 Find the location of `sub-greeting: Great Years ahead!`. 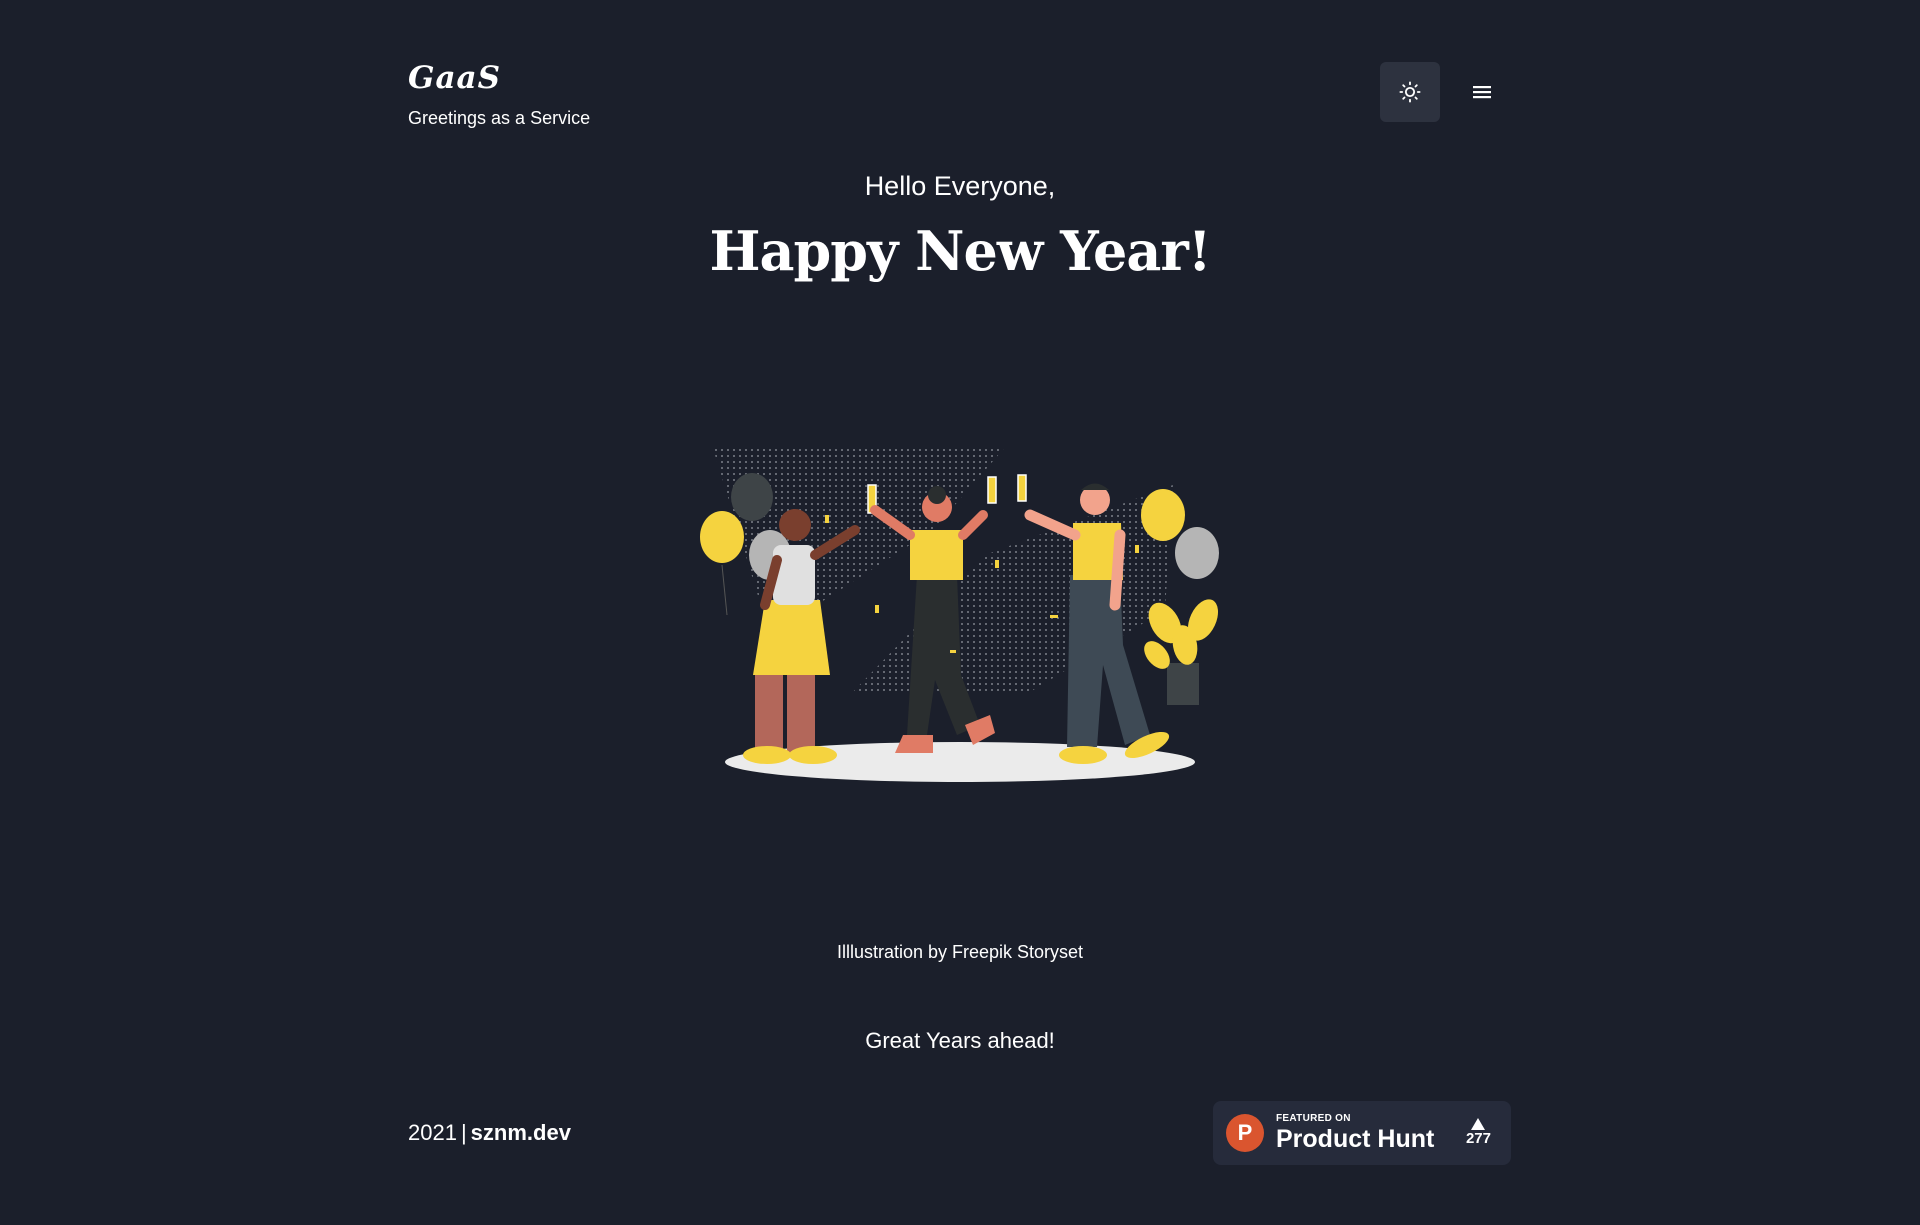

sub-greeting: Great Years ahead! is located at coordinates (960, 1040).